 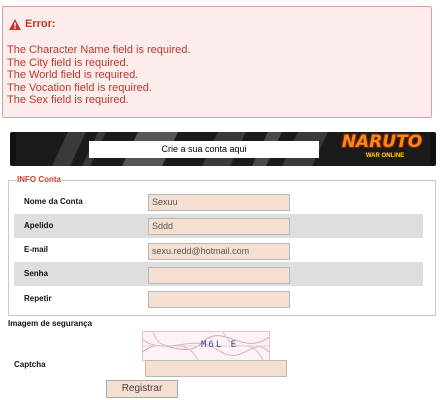 I want to click on error-message: The World field is required., so click(x=73, y=75).